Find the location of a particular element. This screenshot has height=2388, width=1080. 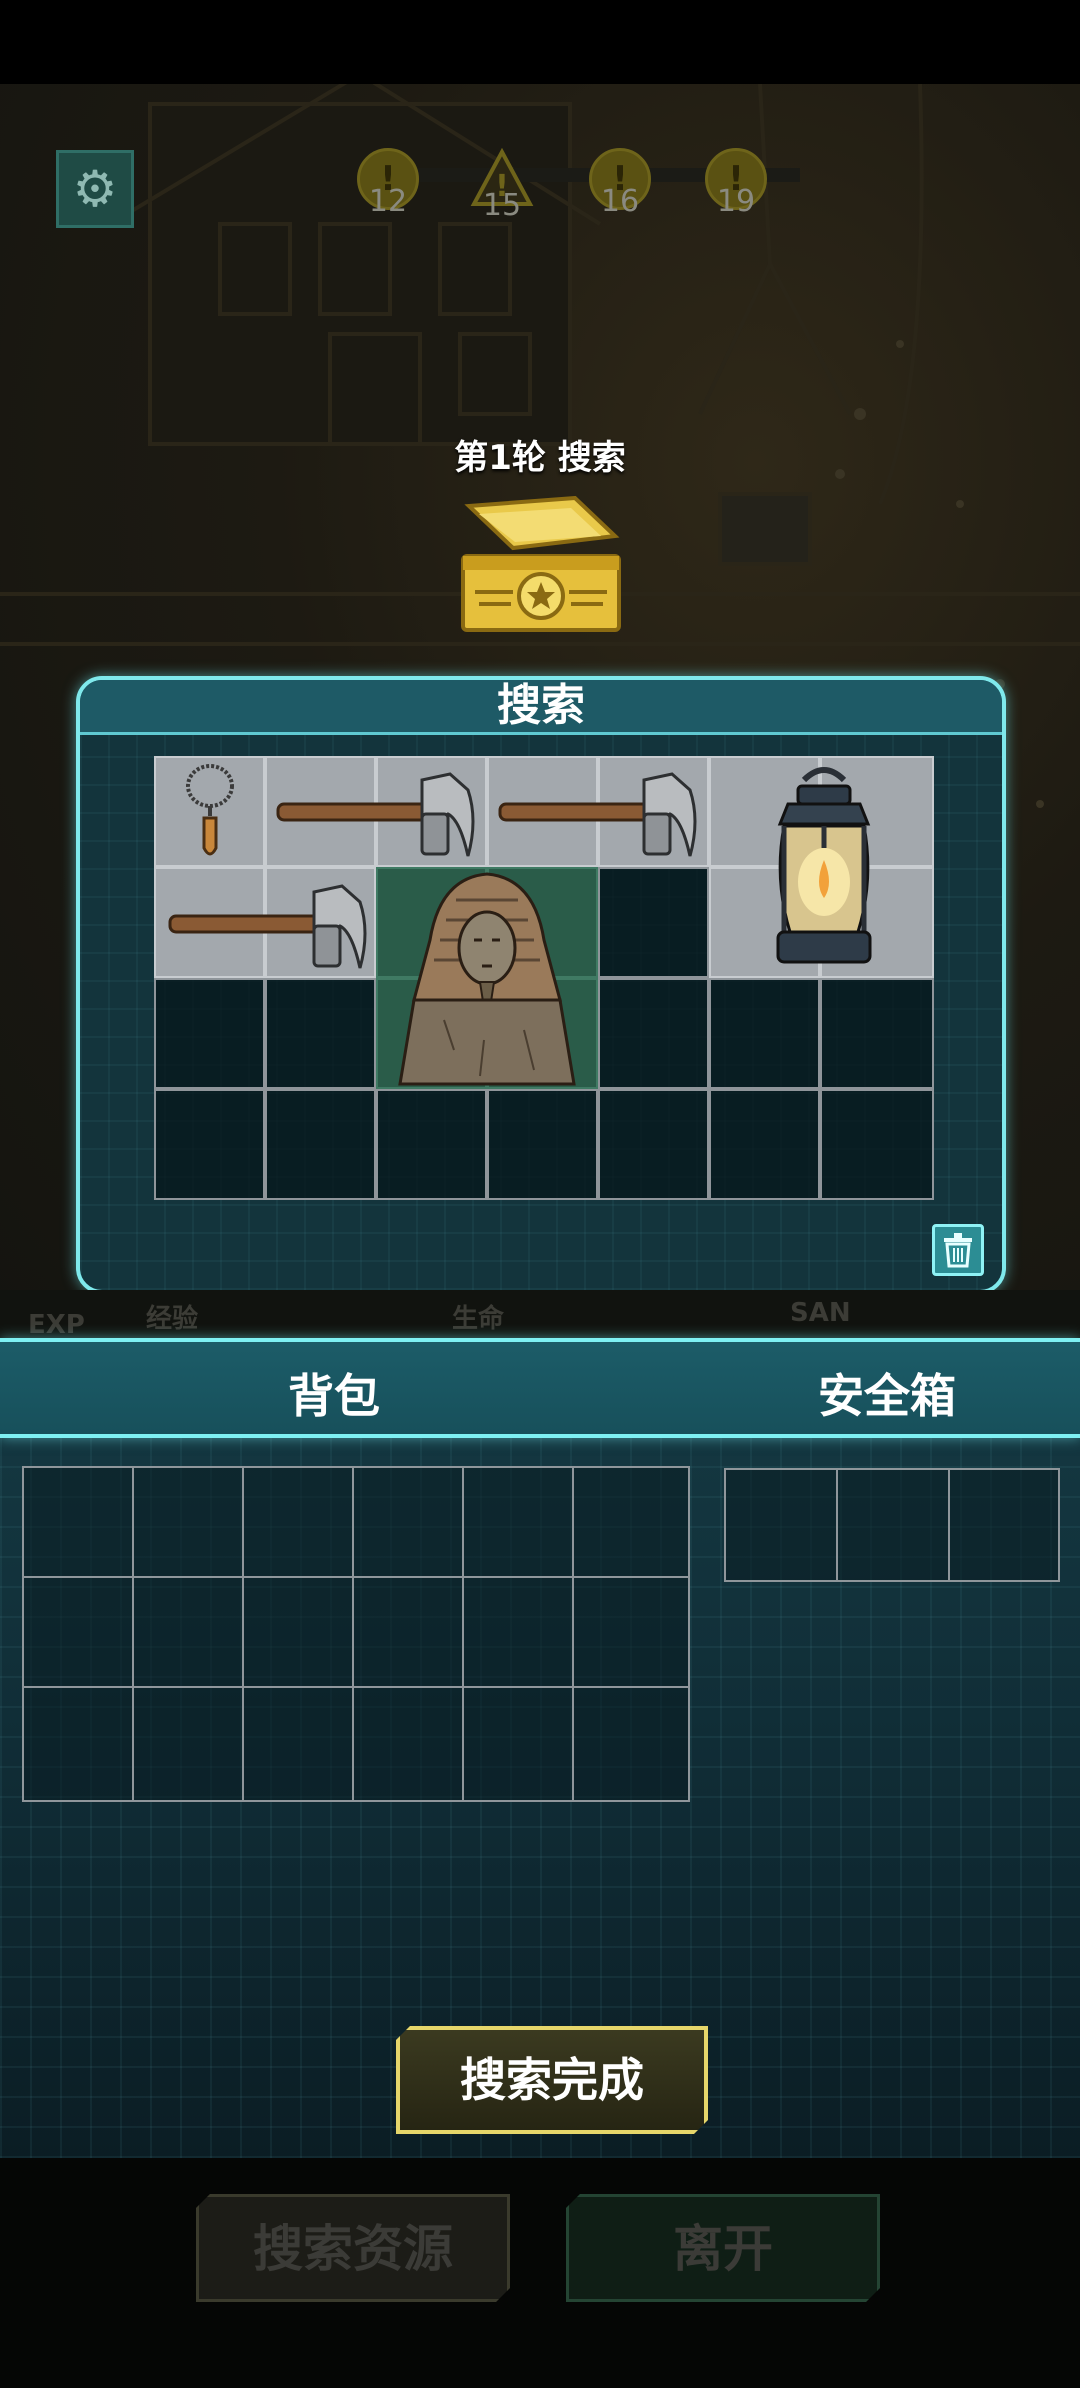

tab-backpack: 背包 is located at coordinates (334, 1393).